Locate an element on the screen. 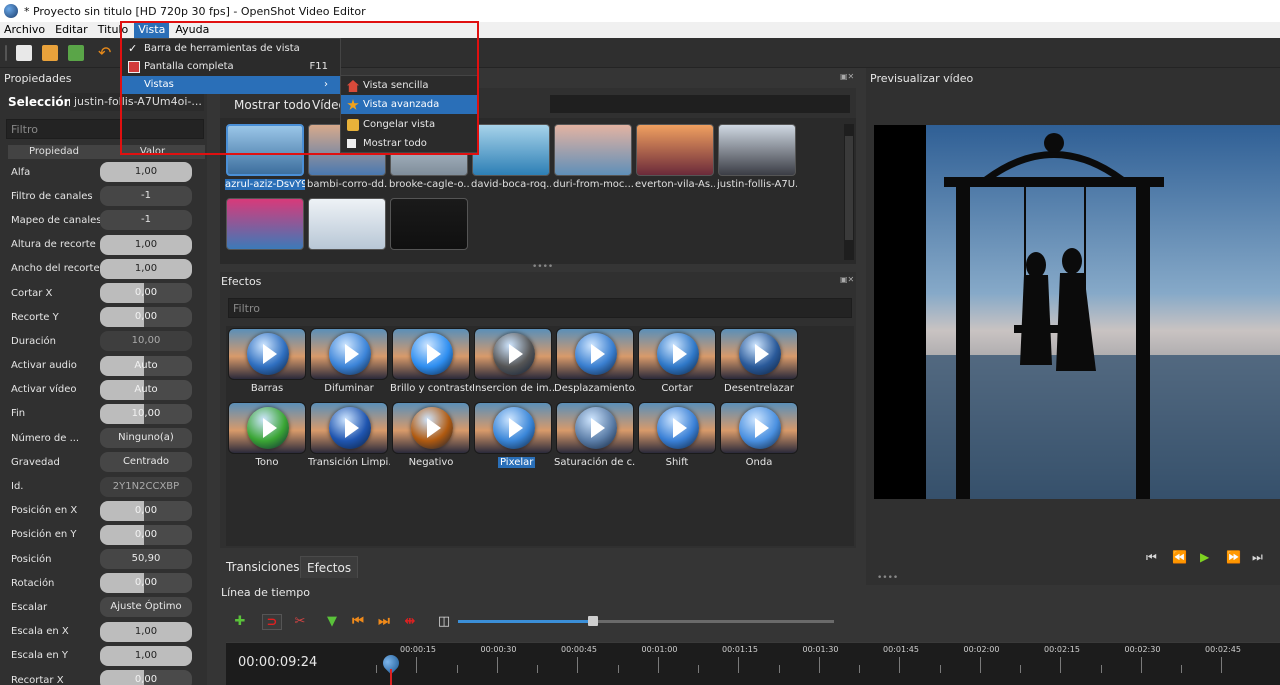  menu-ayuda: Ayuda is located at coordinates (192, 30).